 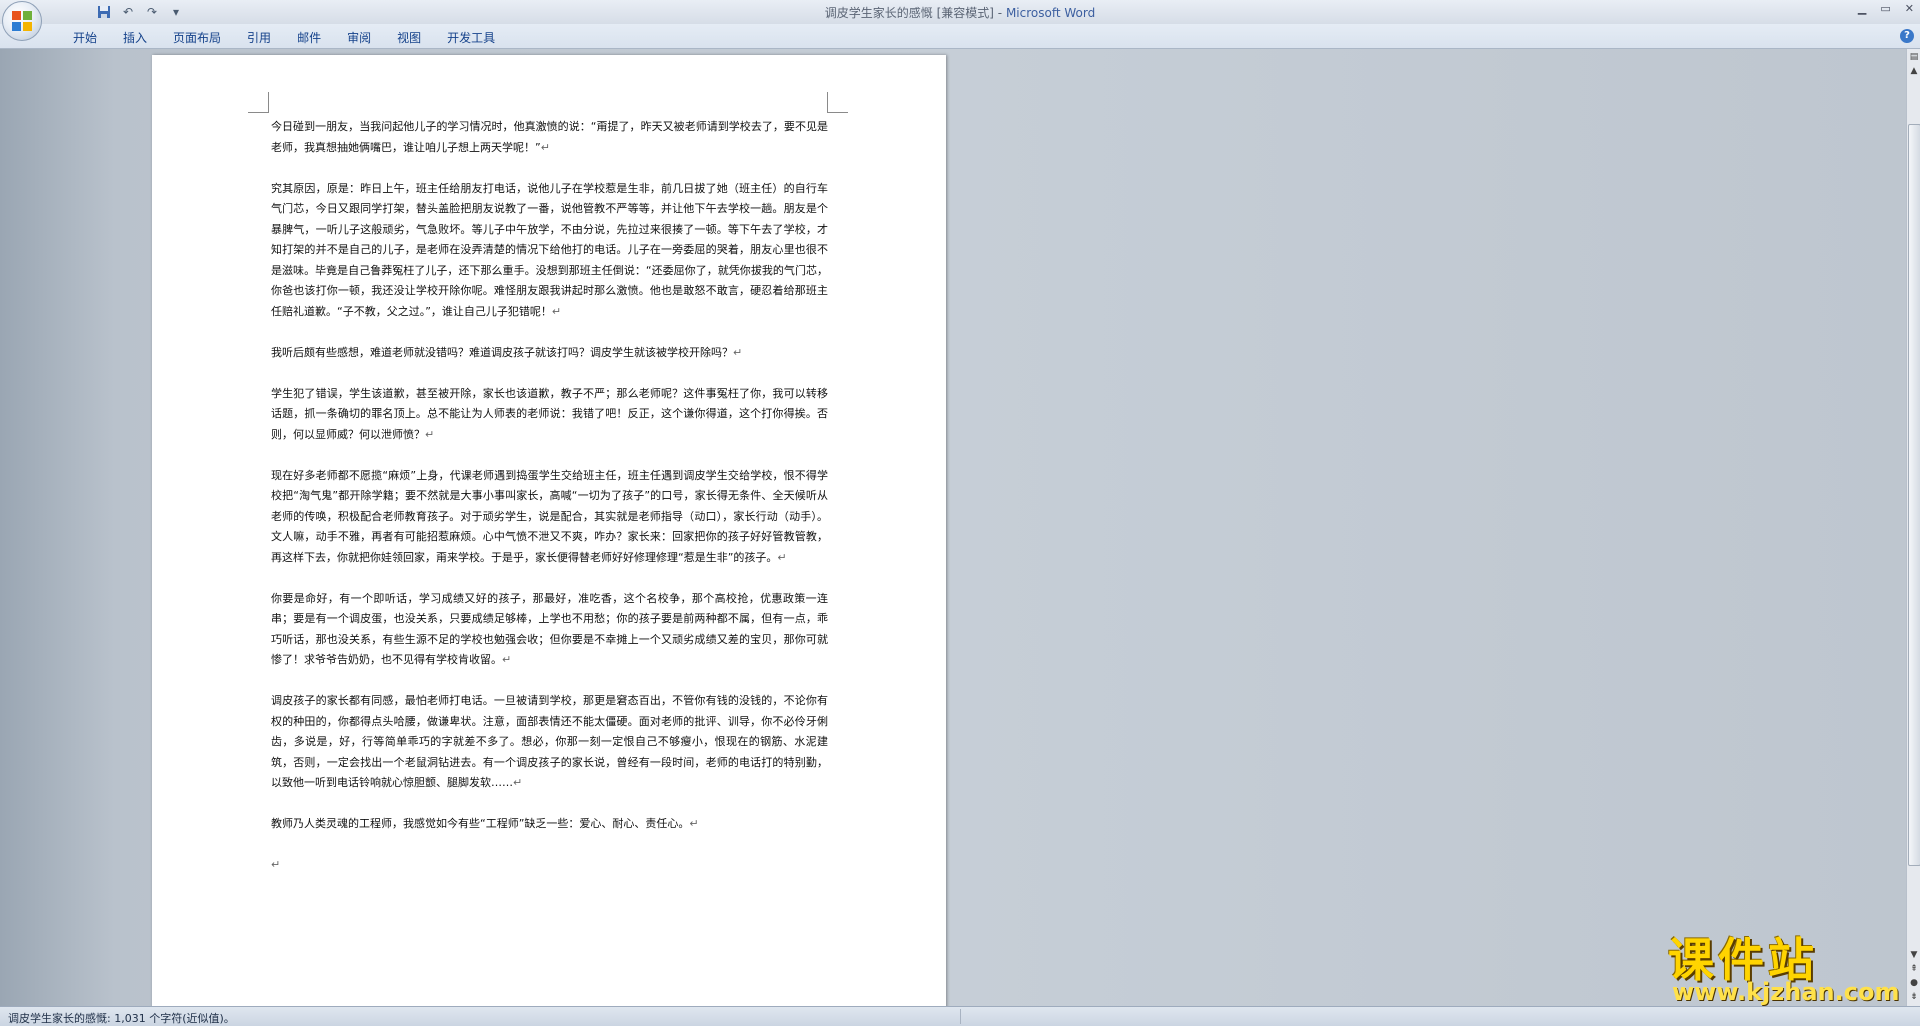 I want to click on status-bar: 调皮学生家长的感慨: 1,031 个字符(近似值)。, so click(x=960, y=1016).